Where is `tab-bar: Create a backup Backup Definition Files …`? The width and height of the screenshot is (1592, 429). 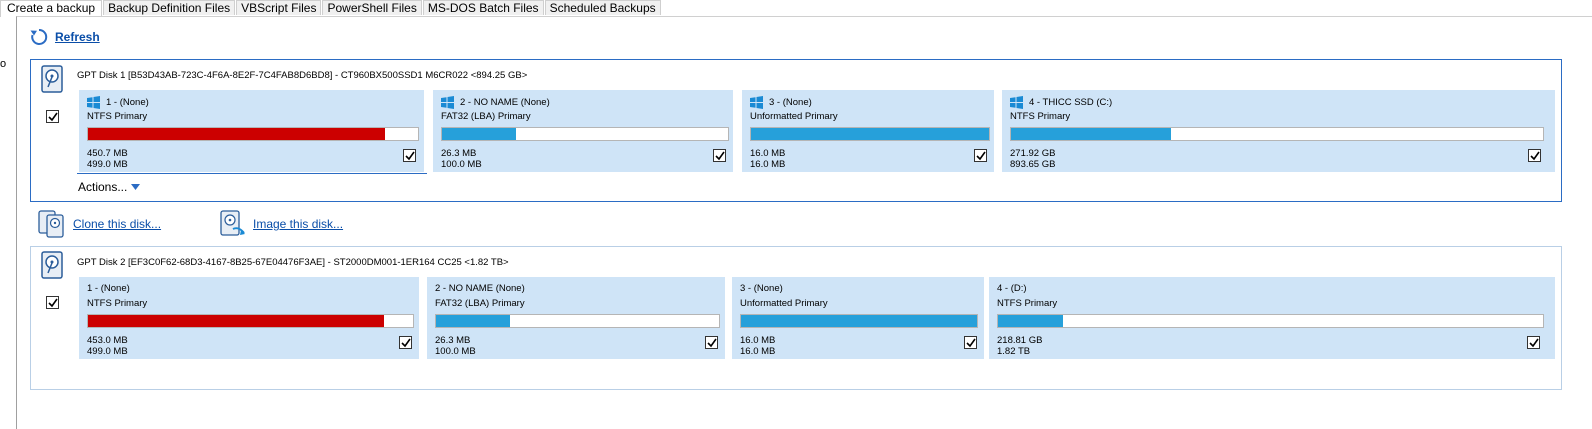 tab-bar: Create a backup Backup Definition Files … is located at coordinates (331, 8).